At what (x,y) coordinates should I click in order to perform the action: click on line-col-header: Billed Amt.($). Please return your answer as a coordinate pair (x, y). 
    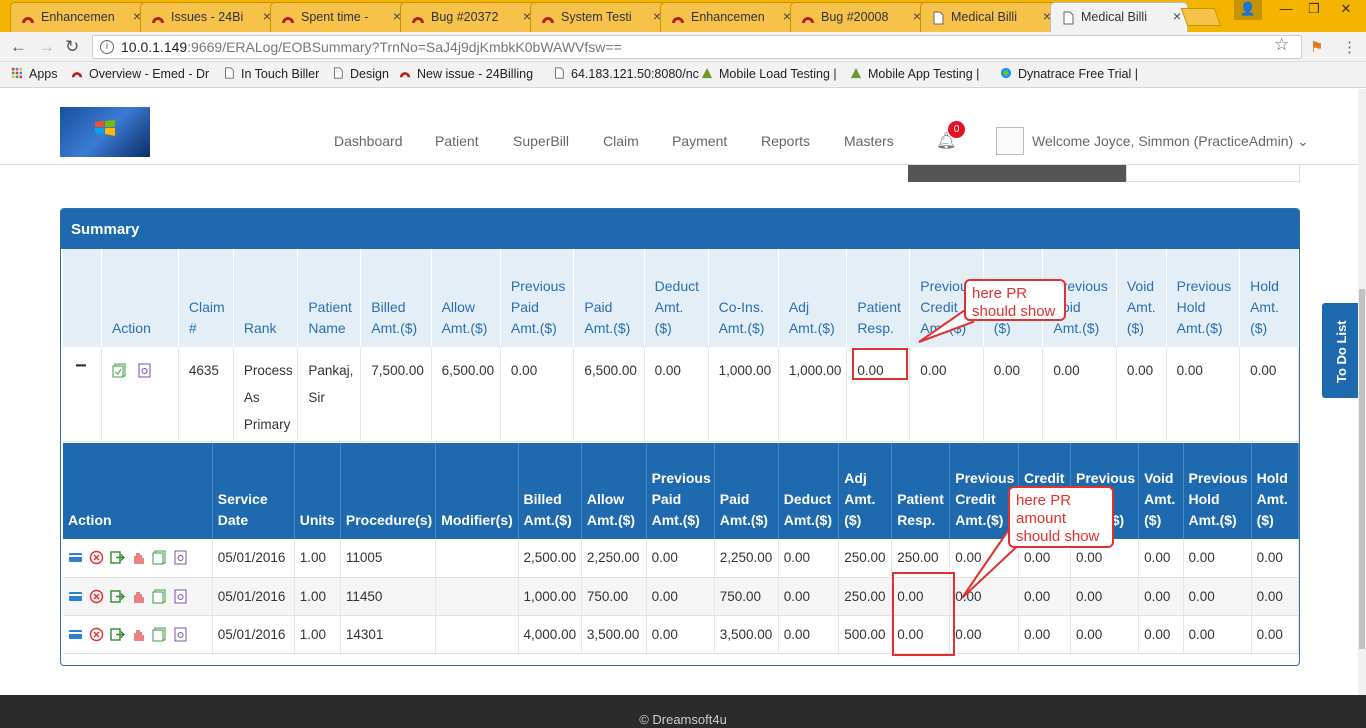
    Looking at the image, I should click on (550, 491).